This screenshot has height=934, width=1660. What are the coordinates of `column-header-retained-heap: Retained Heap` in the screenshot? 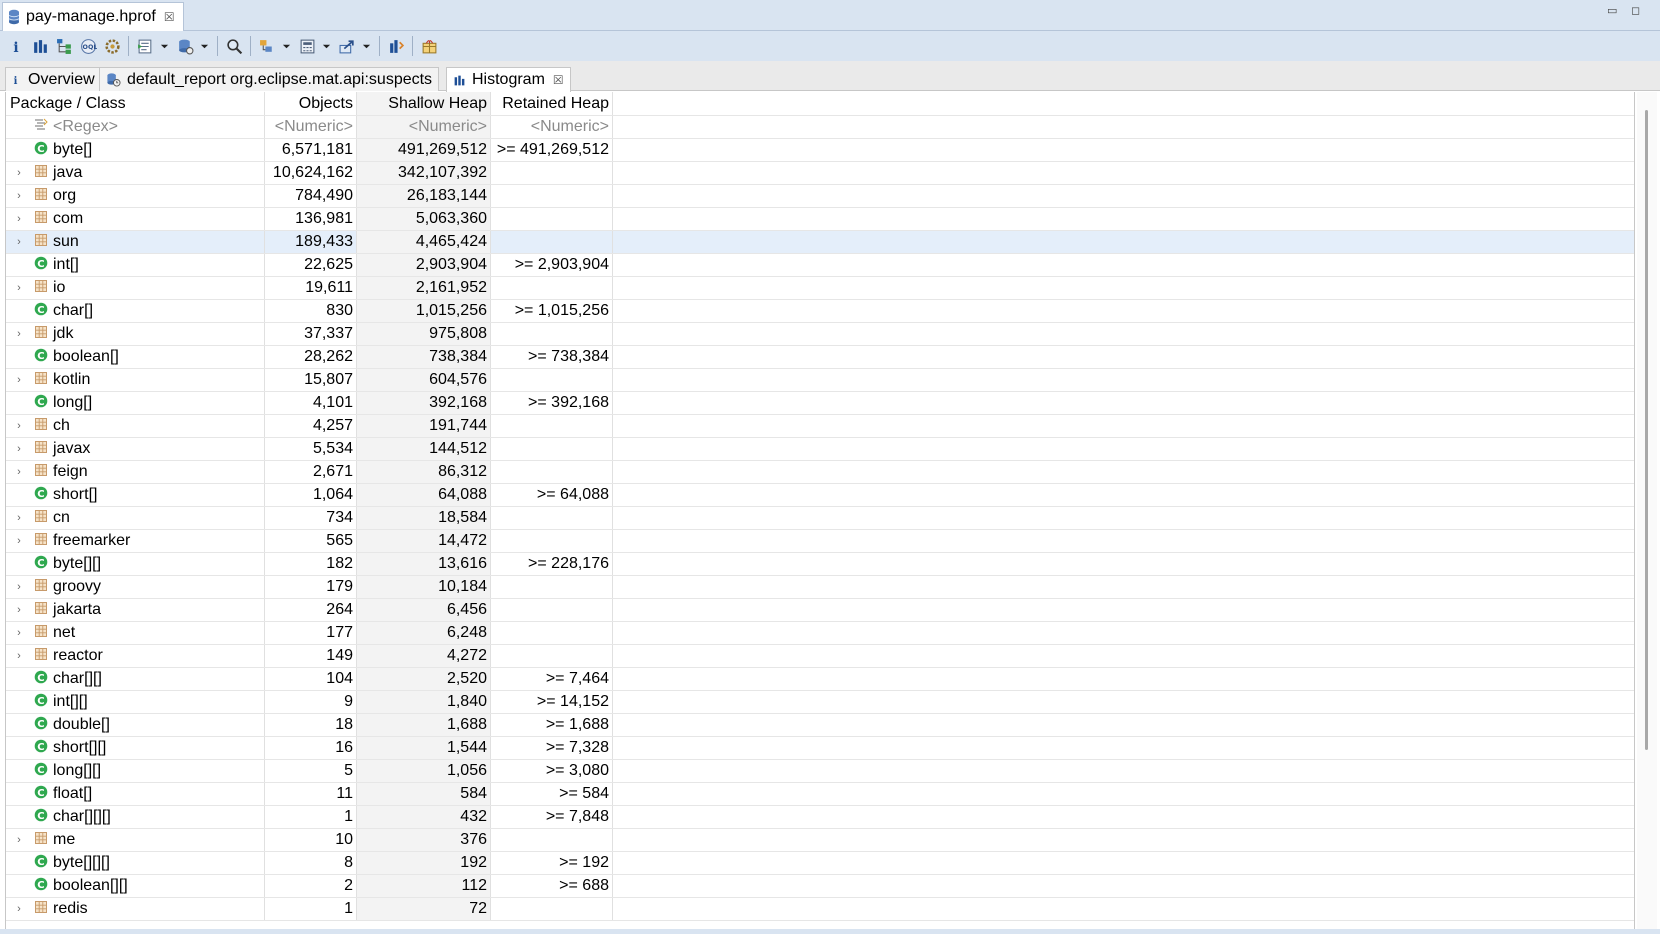 It's located at (552, 103).